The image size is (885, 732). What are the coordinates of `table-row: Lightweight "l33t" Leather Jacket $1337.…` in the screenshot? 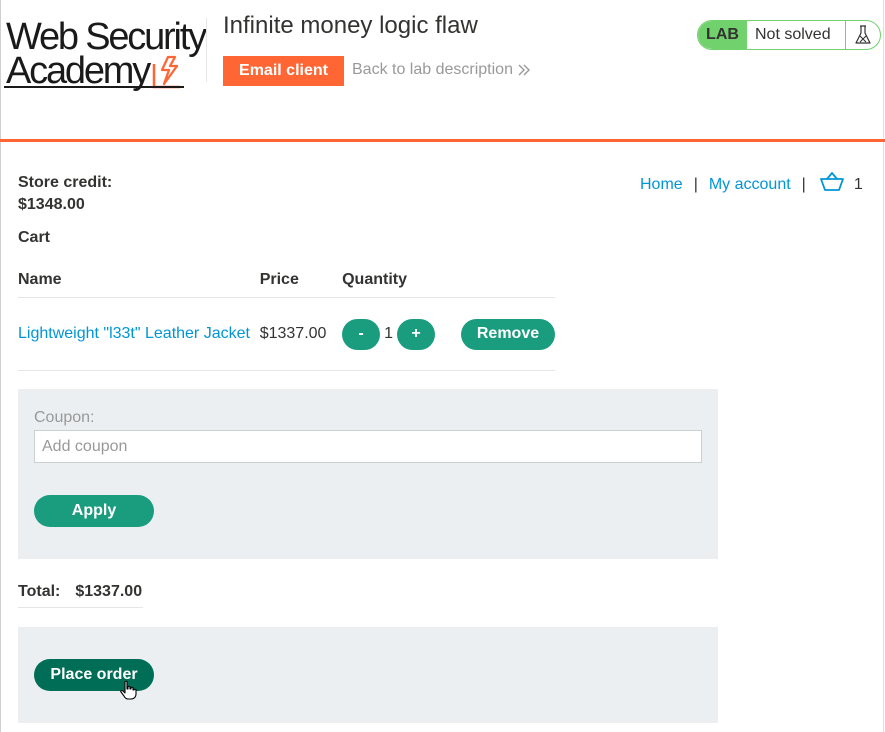 It's located at (286, 334).